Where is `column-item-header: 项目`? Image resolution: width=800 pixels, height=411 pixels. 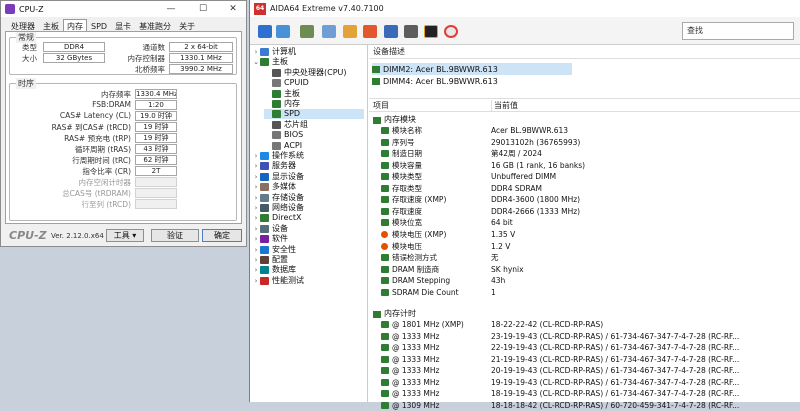
column-item-header: 项目 is located at coordinates (381, 106).